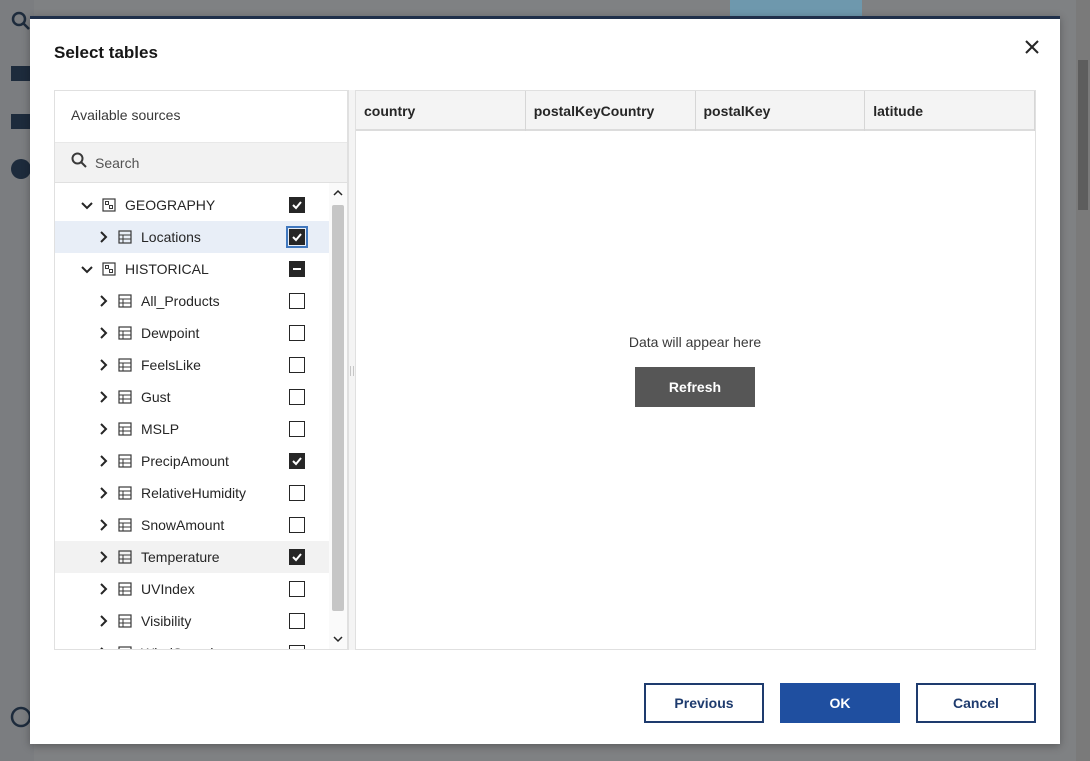 The image size is (1090, 761). I want to click on tree-item-label: All_Products, so click(180, 301).